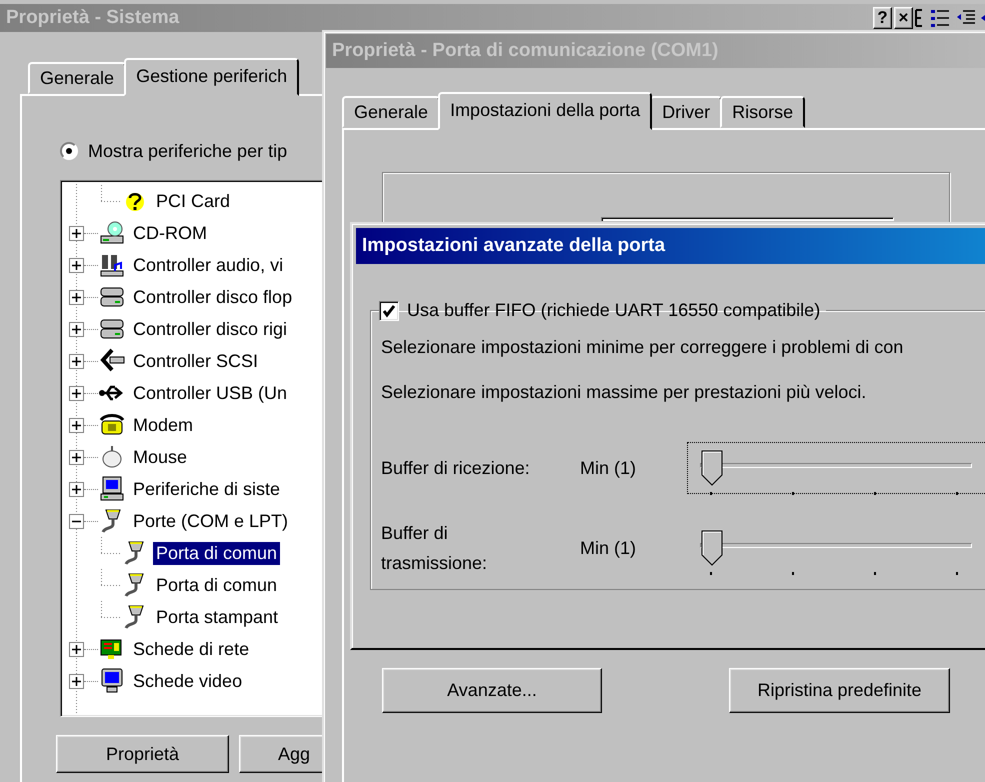 The image size is (985, 782). I want to click on text-align-icon, so click(919, 18).